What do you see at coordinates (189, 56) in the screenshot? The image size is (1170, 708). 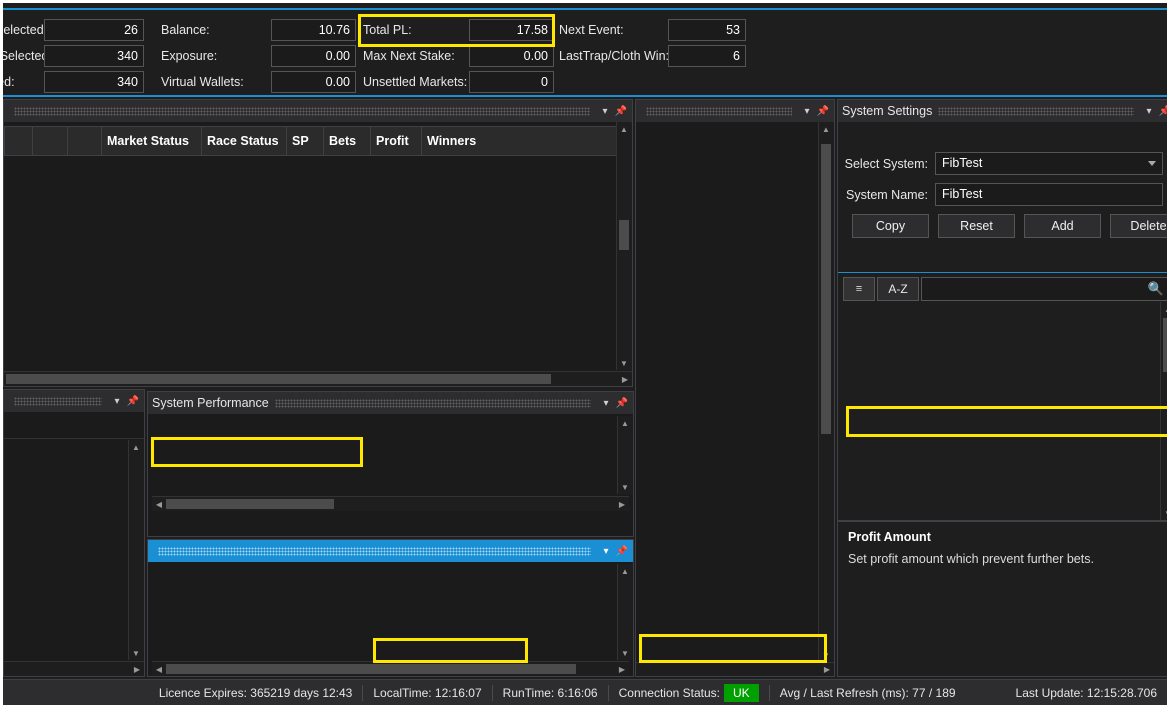 I see `summary-label-exposure: Exposure:` at bounding box center [189, 56].